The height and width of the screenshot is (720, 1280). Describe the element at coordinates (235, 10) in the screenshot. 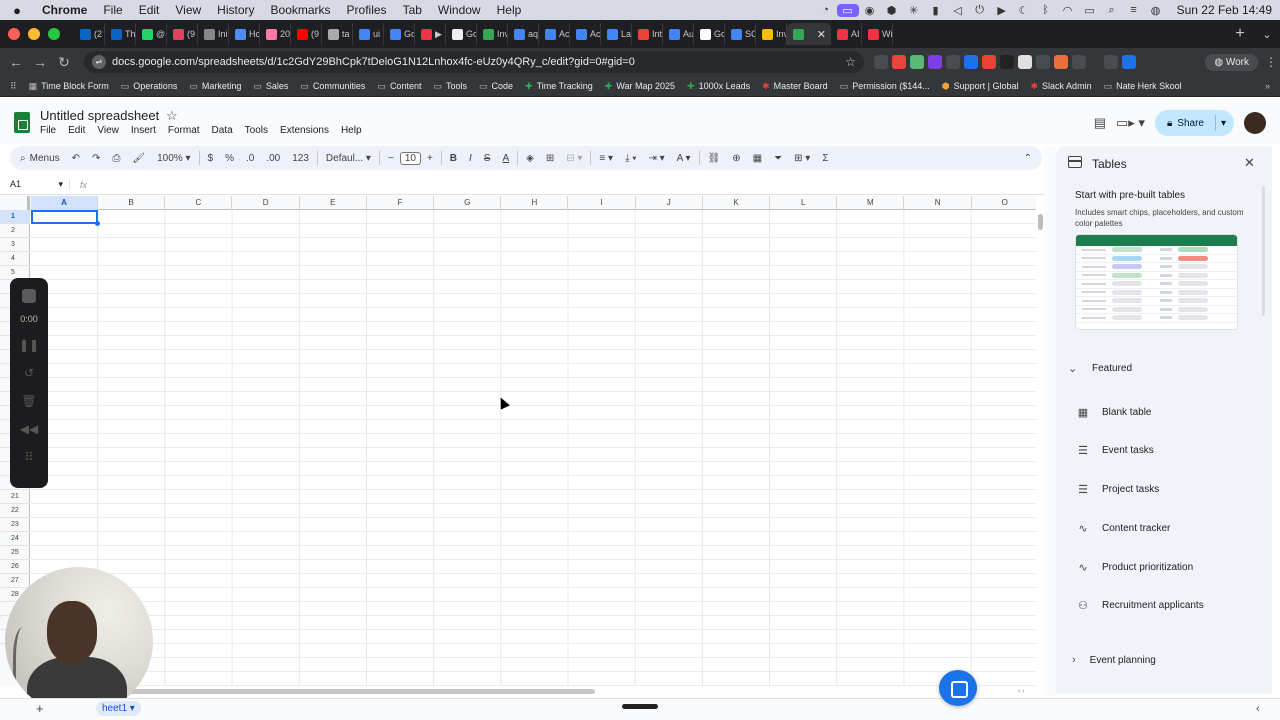

I see `mac-menu-history: History` at that location.